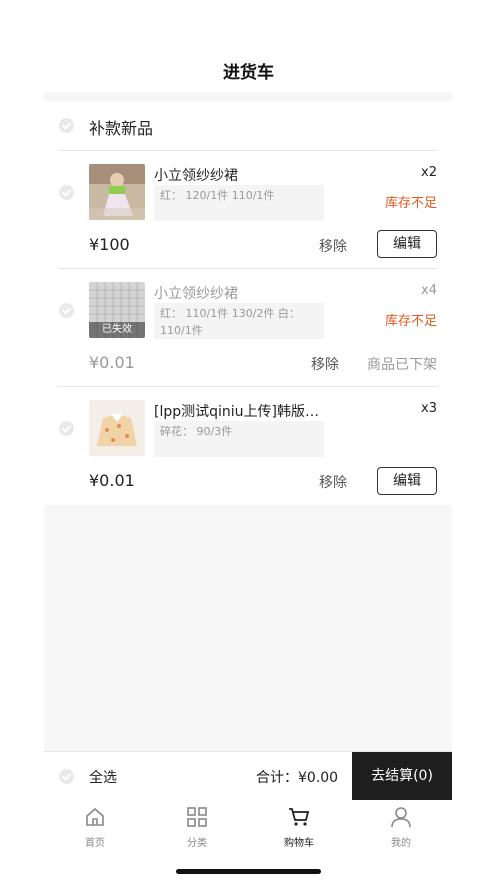 This screenshot has width=497, height=883. I want to click on product-quantity: x3, so click(429, 408).